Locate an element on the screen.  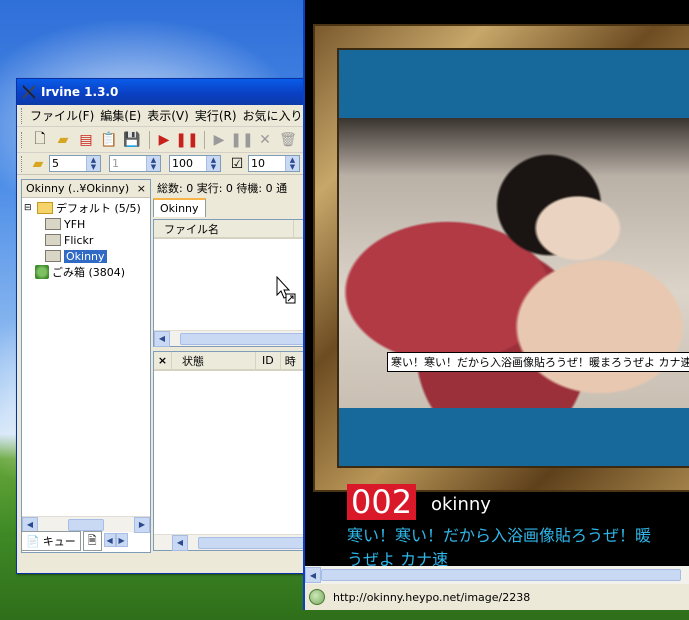
menu-view: 表示(V) is located at coordinates (171, 115).